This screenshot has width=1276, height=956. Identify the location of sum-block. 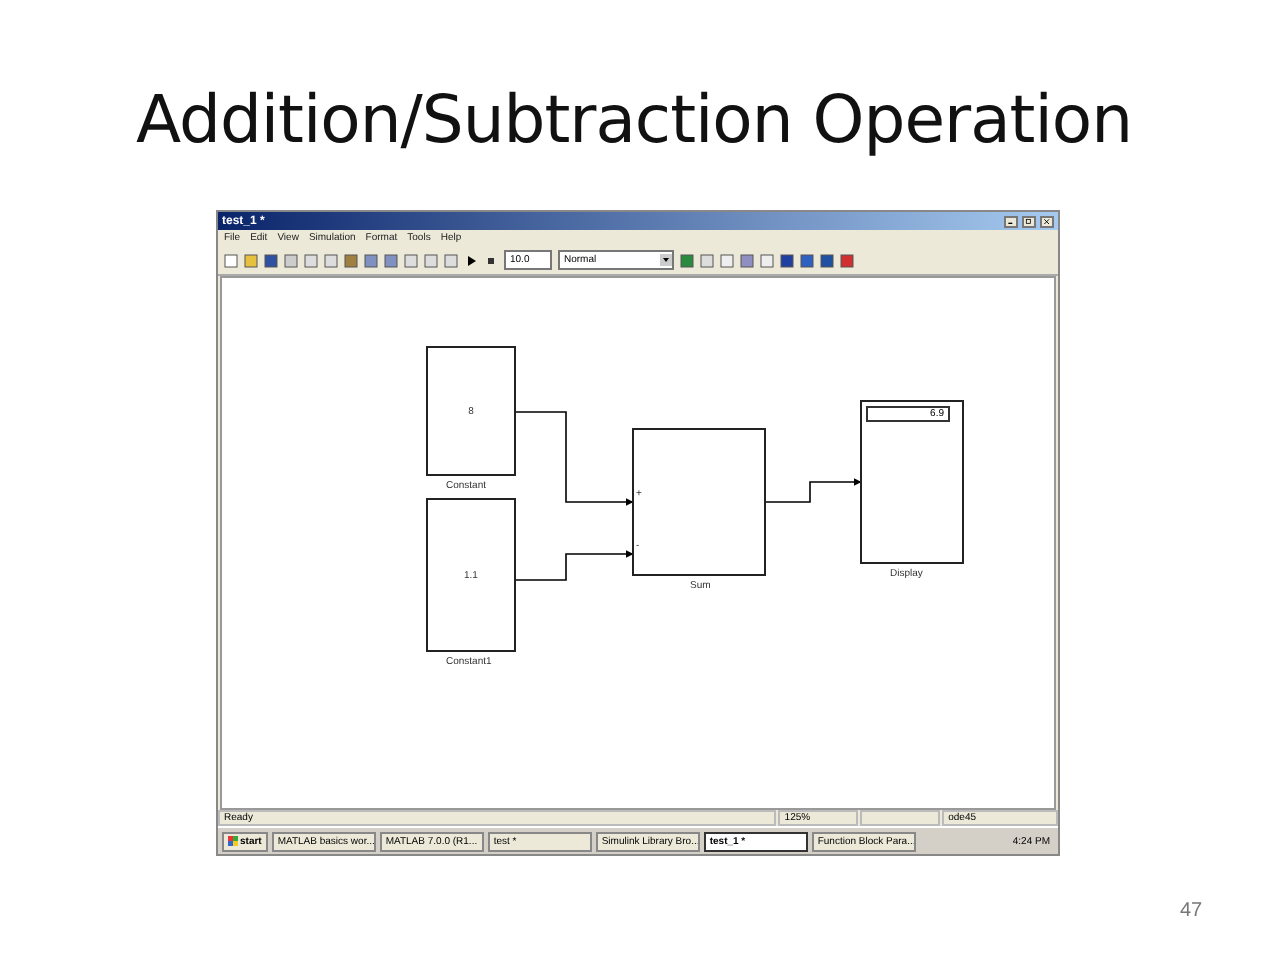
(699, 502).